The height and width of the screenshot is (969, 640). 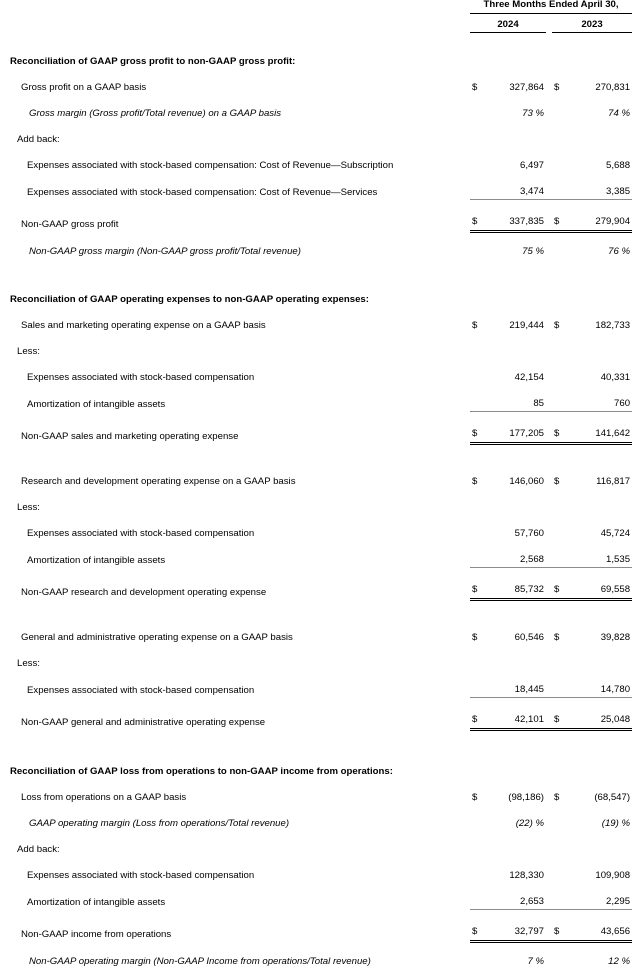 What do you see at coordinates (320, 21) in the screenshot?
I see `table-header: Three Months Ended April 30, 2024 2023` at bounding box center [320, 21].